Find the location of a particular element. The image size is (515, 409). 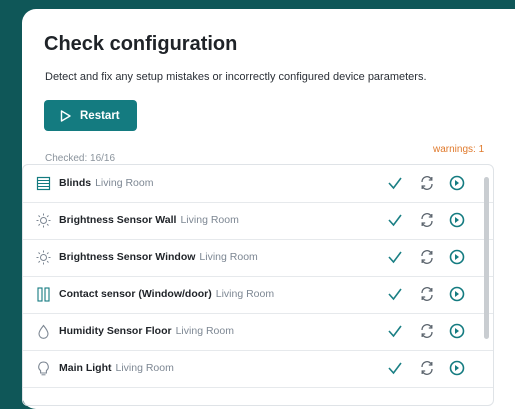

device-name: Contact sensor (Window/door) is located at coordinates (135, 294).